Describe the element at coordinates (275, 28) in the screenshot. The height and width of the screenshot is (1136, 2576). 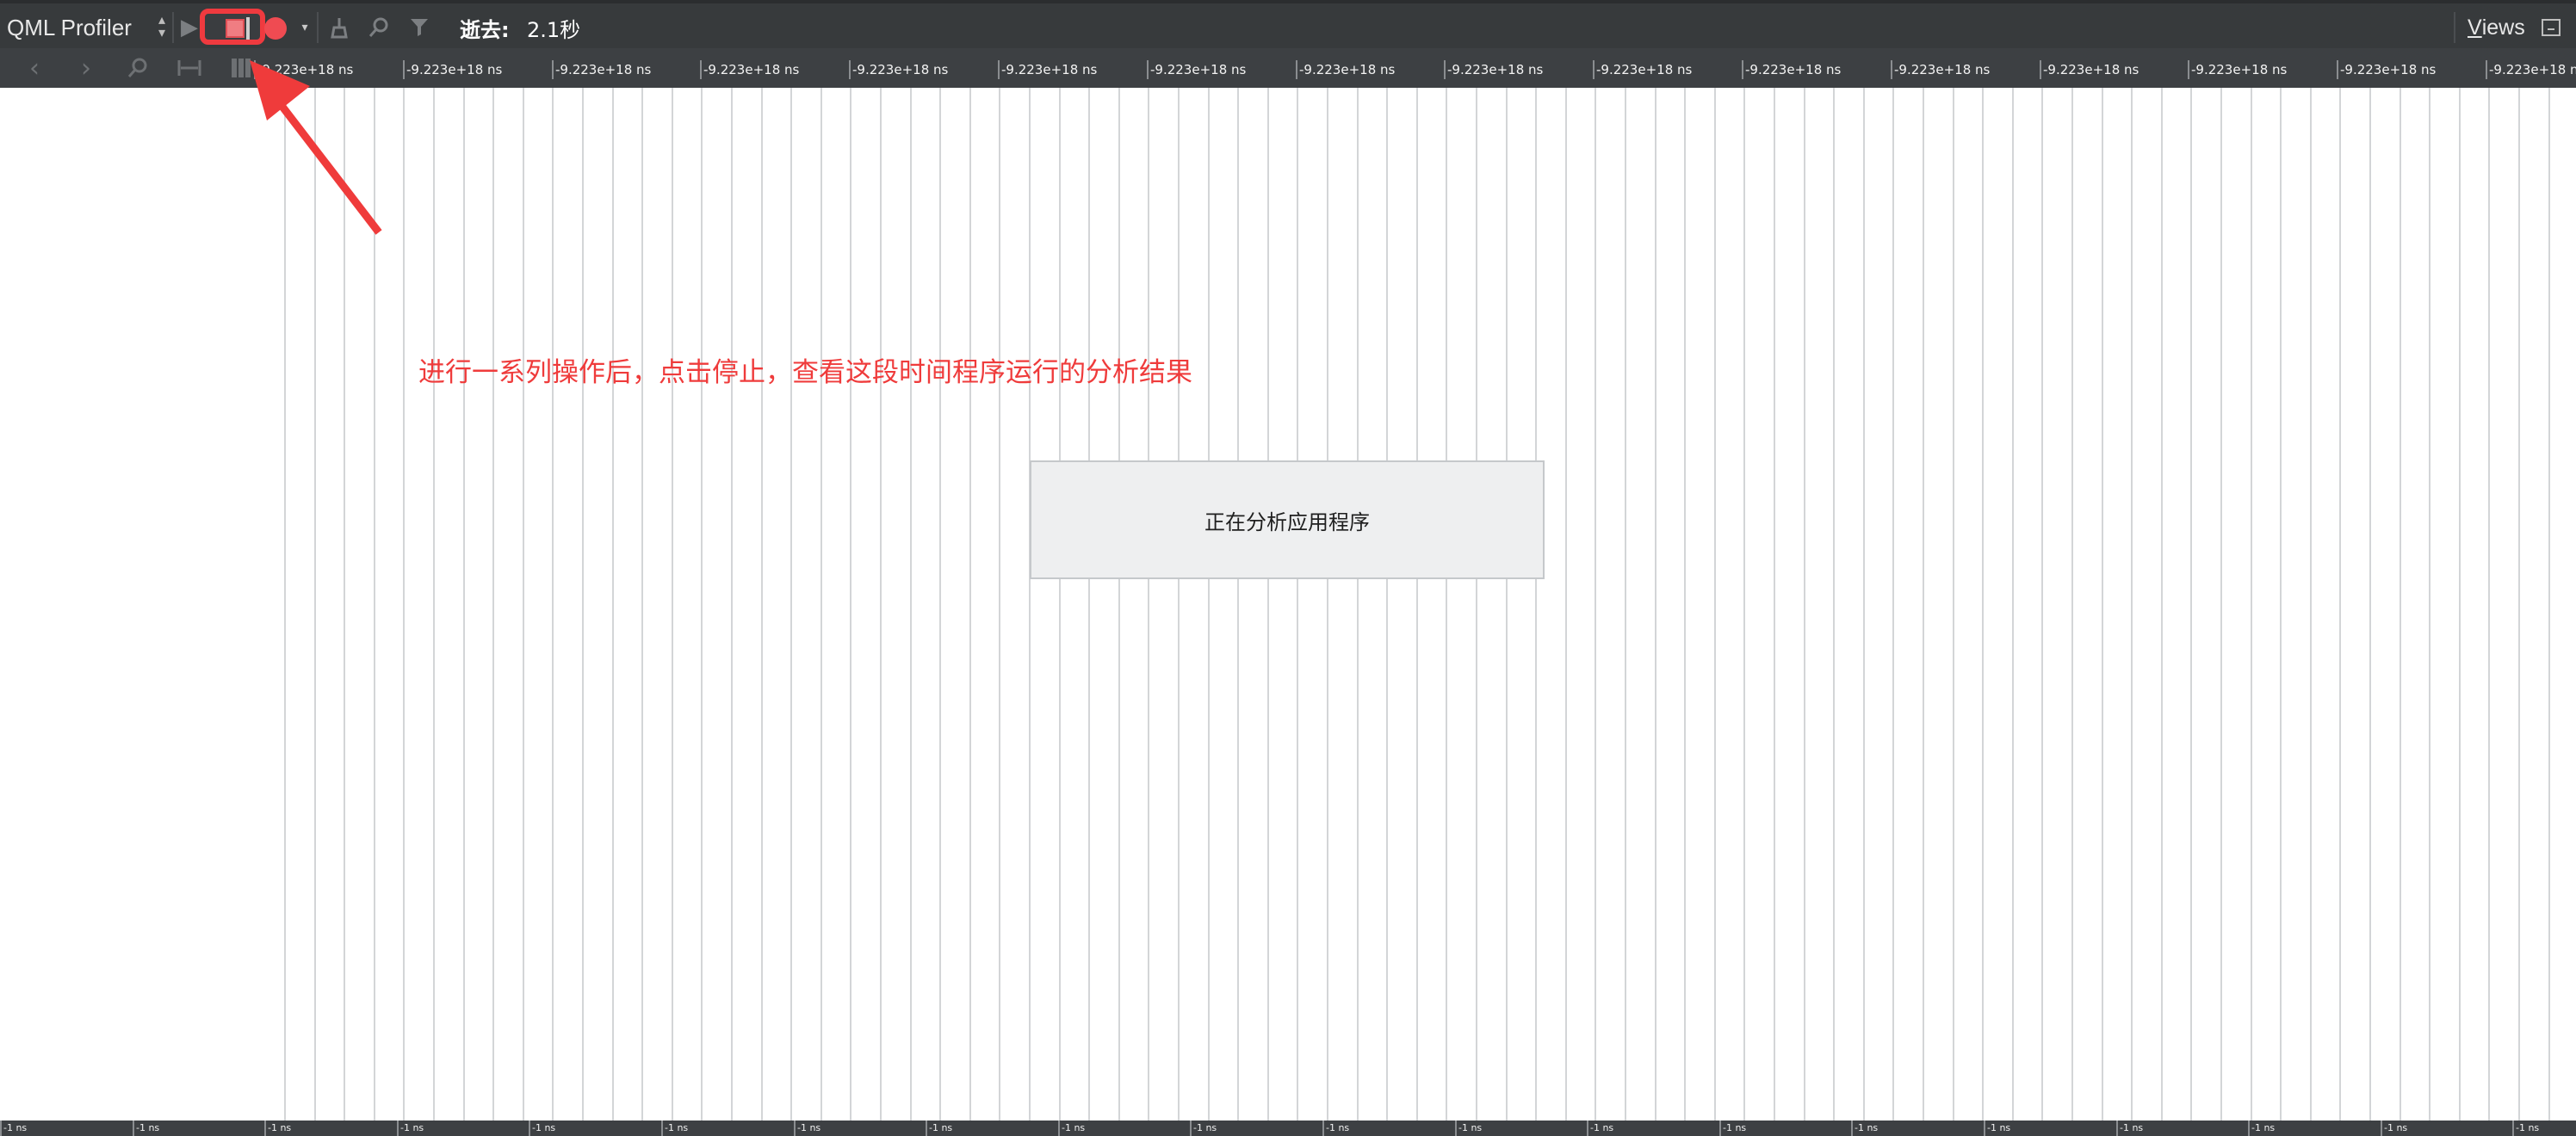
I see `record-icon` at that location.